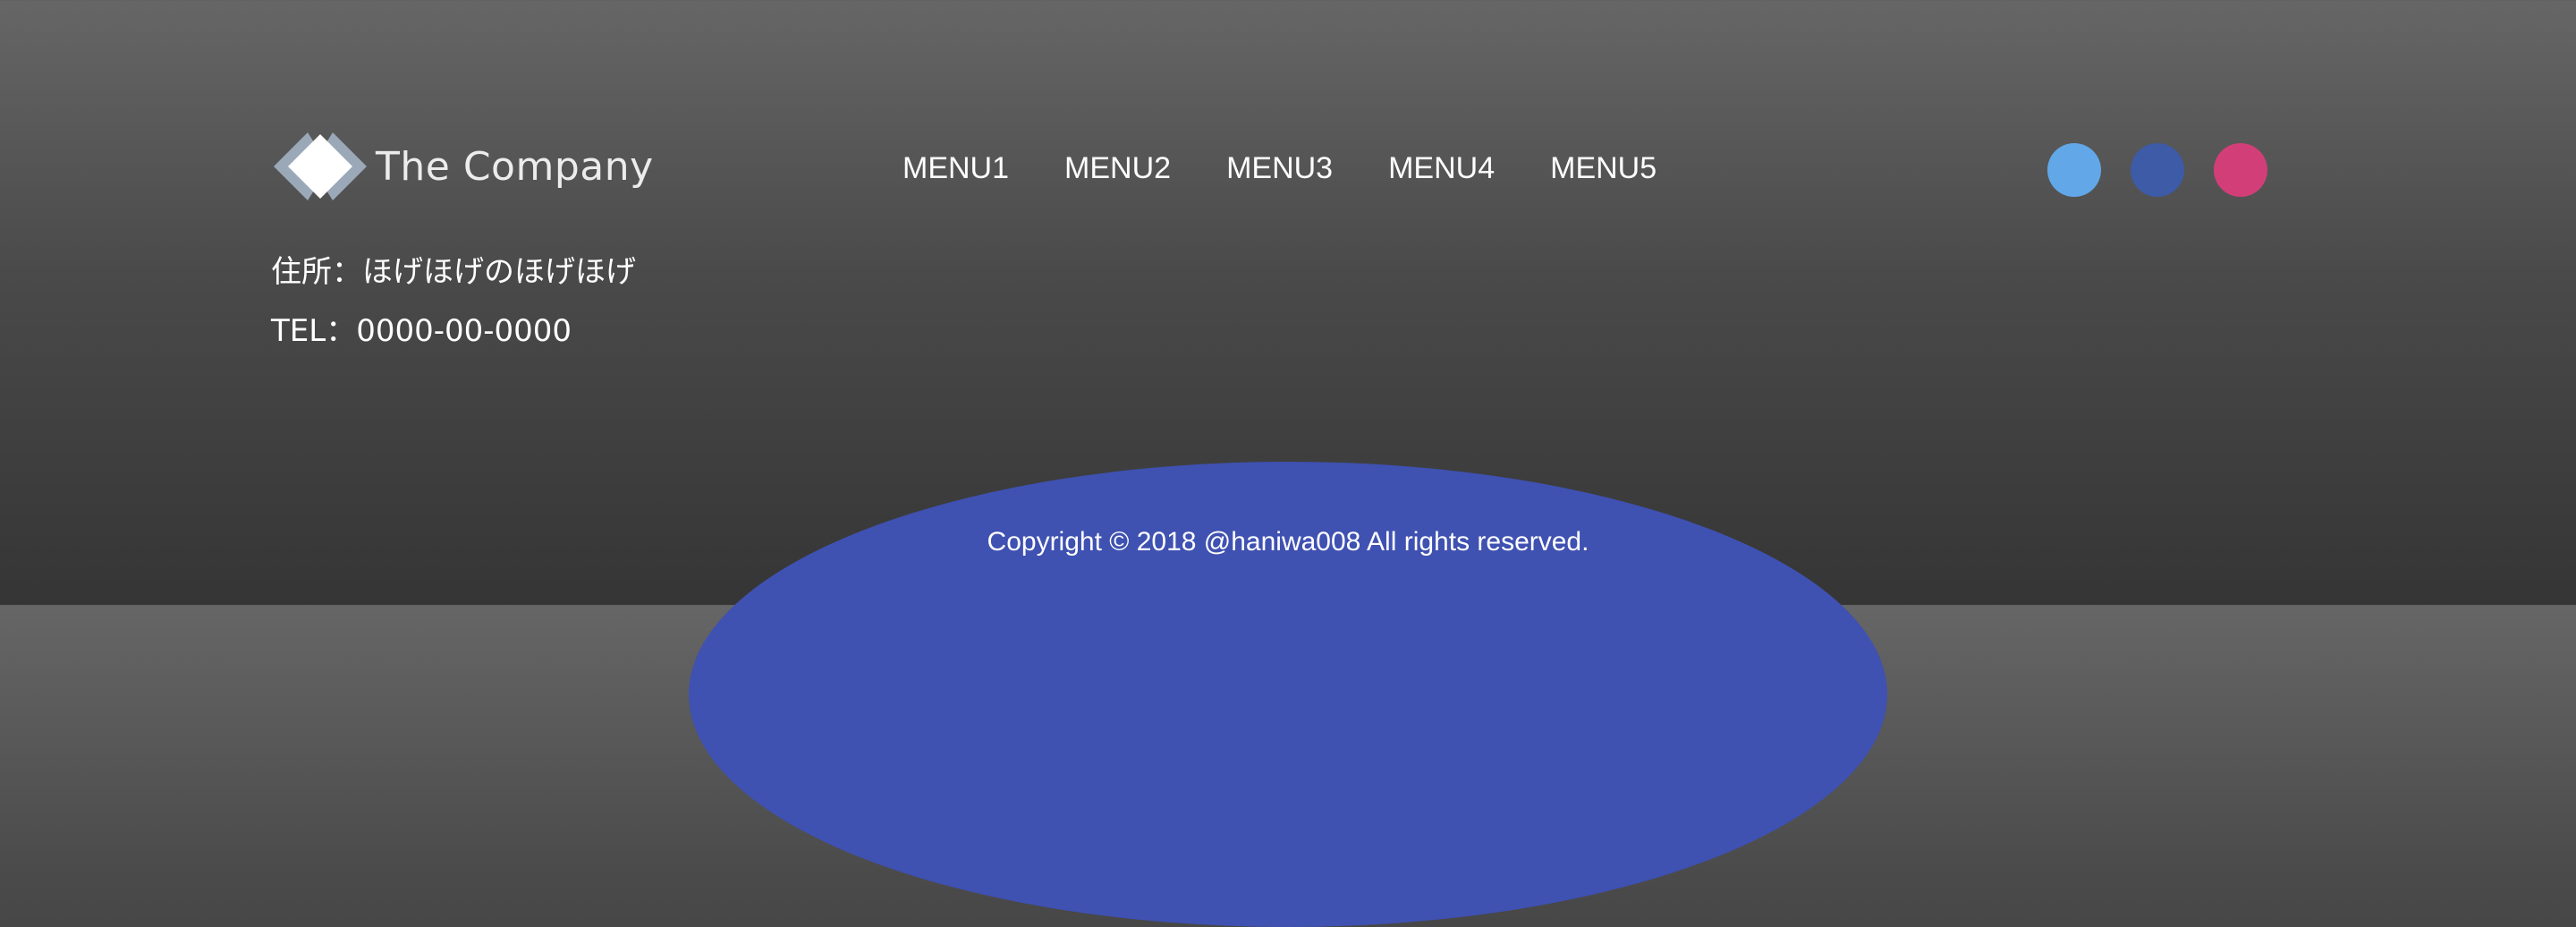 This screenshot has height=927, width=2576. What do you see at coordinates (1603, 168) in the screenshot?
I see `nav-item-menu5: MENU5` at bounding box center [1603, 168].